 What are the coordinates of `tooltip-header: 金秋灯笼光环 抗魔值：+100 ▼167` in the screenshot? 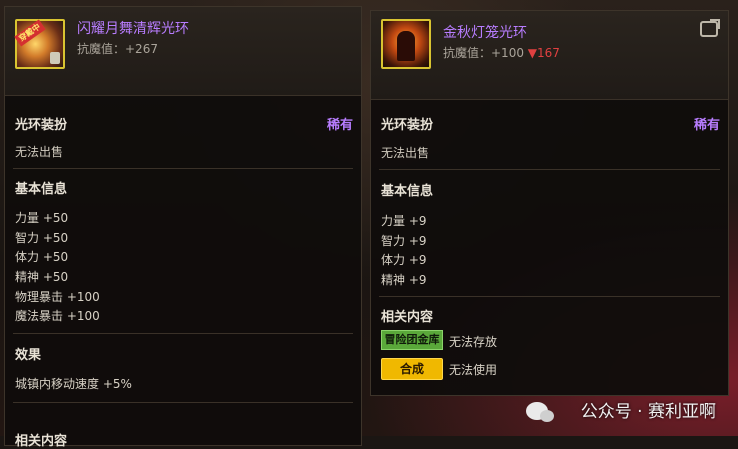 It's located at (549, 55).